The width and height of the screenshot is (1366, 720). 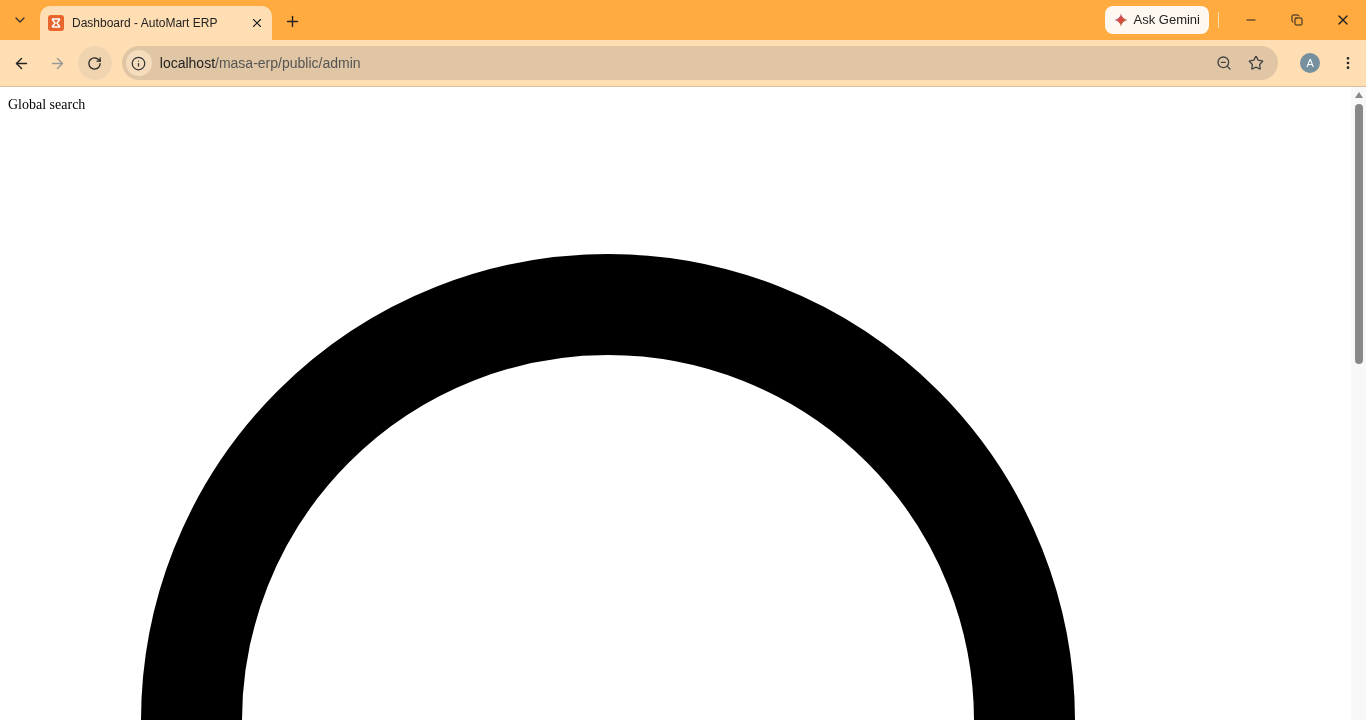 What do you see at coordinates (257, 23) in the screenshot?
I see `close-icon` at bounding box center [257, 23].